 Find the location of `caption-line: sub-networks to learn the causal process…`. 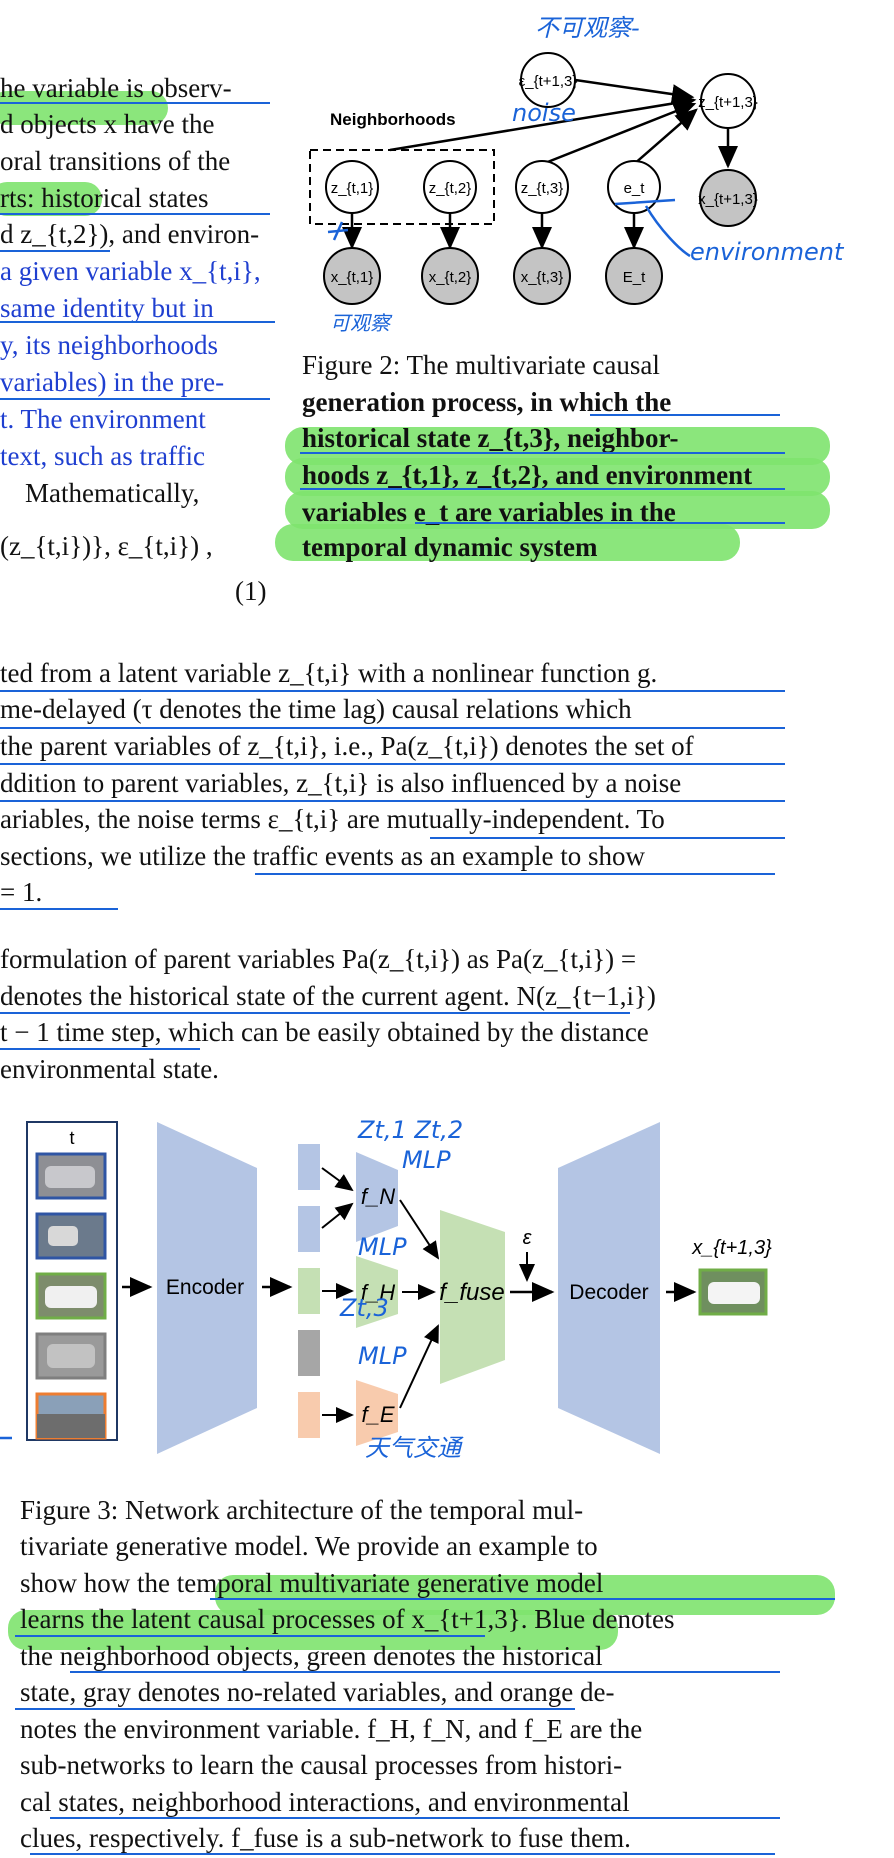

caption-line: sub-networks to learn the causal process… is located at coordinates (321, 1765).